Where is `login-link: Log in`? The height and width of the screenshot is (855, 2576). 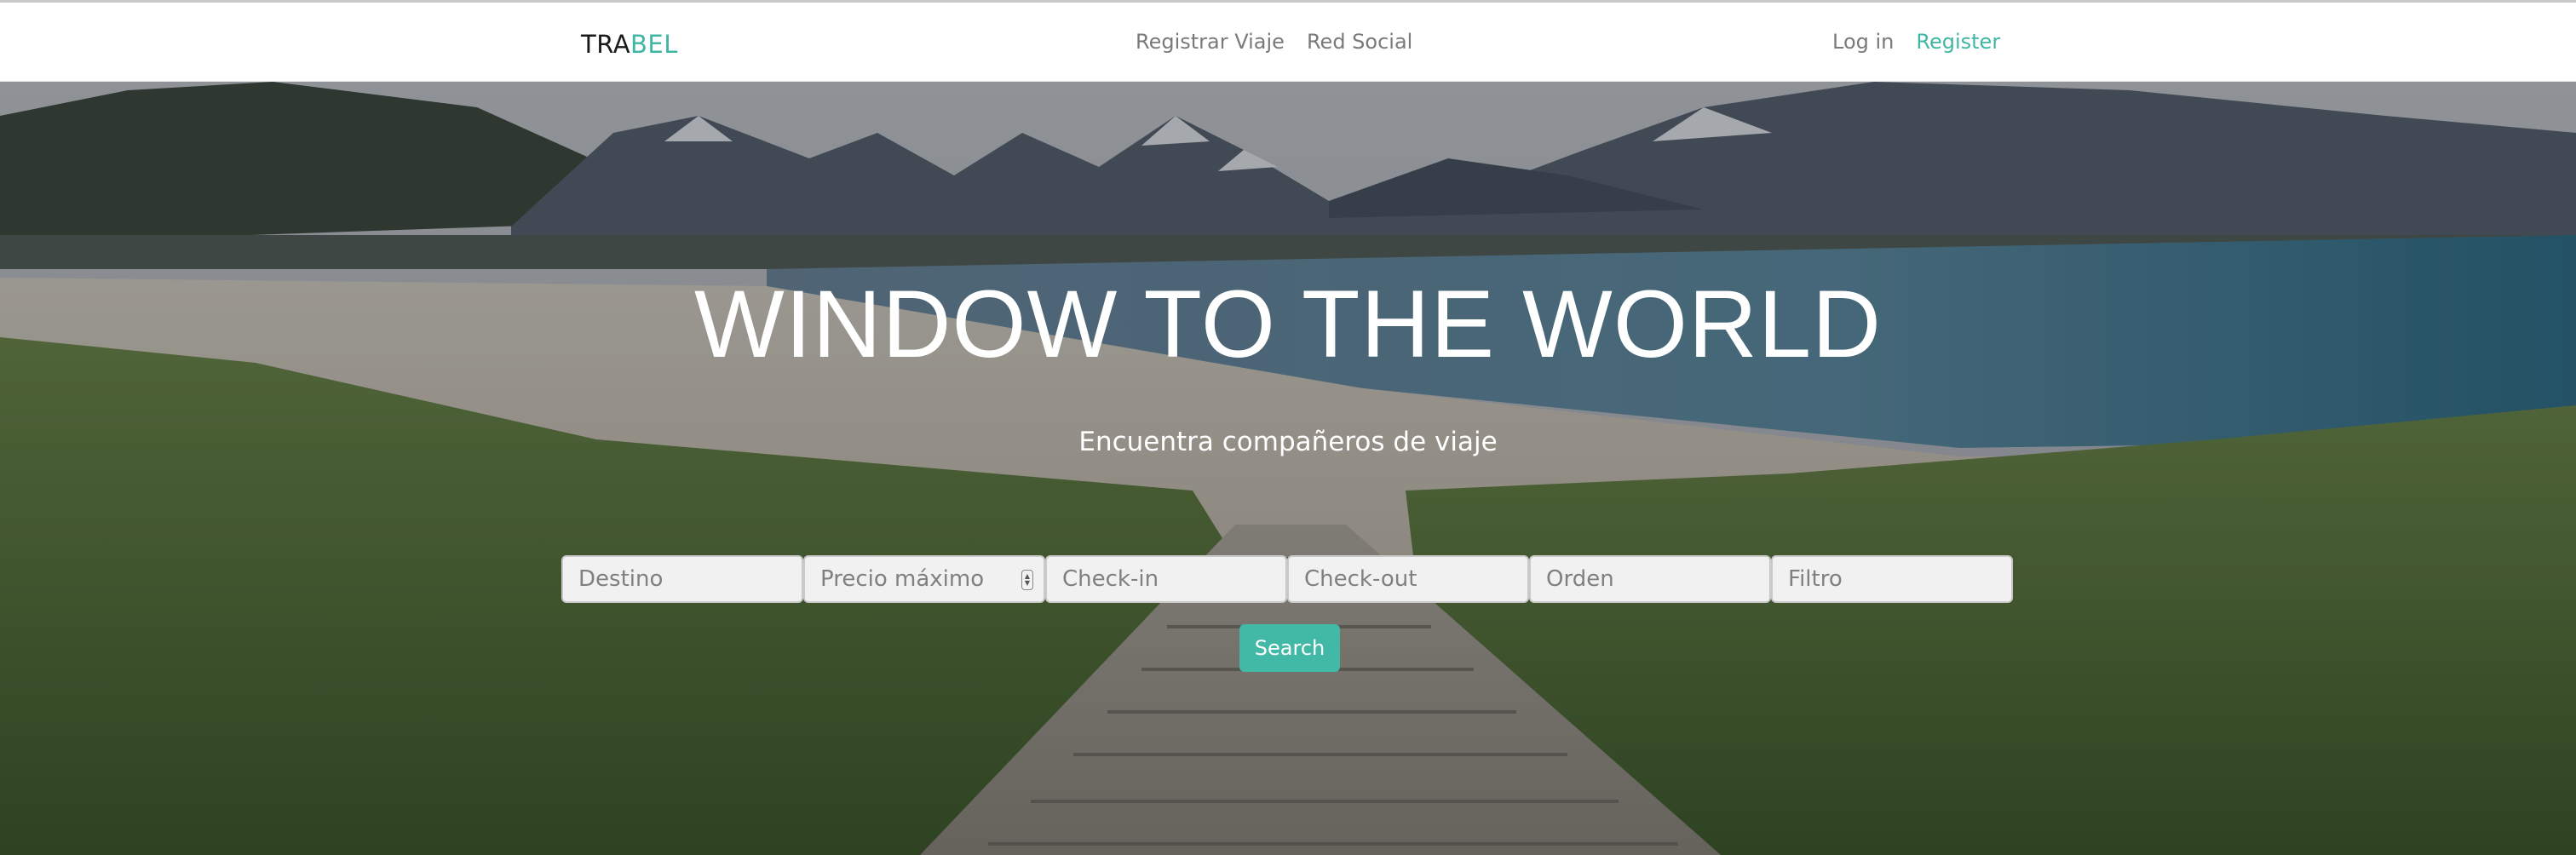
login-link: Log in is located at coordinates (1863, 42).